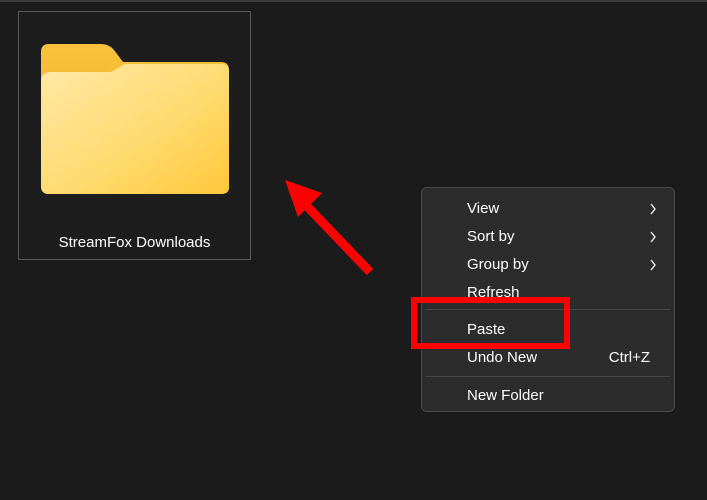  I want to click on menu-item-view: View, so click(548, 209).